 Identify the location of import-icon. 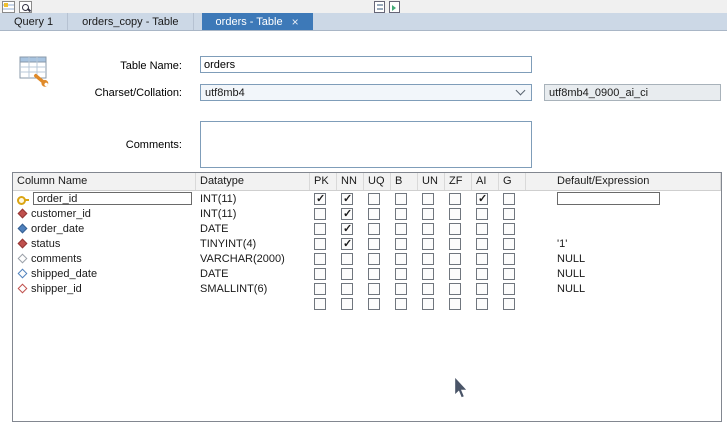
(394, 6).